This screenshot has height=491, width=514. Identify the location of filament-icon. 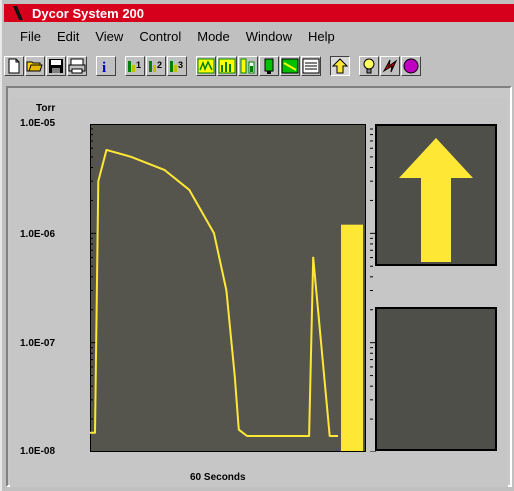
(390, 66).